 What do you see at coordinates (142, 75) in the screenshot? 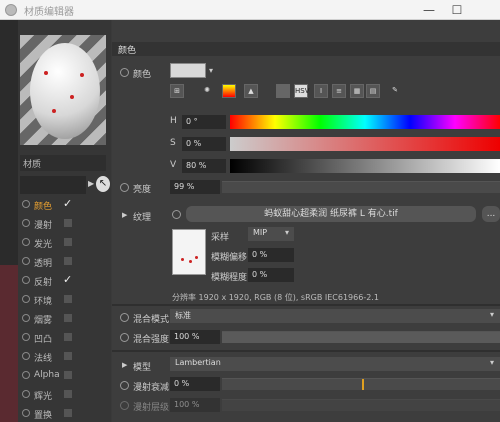
I see `color-label: 颜色` at bounding box center [142, 75].